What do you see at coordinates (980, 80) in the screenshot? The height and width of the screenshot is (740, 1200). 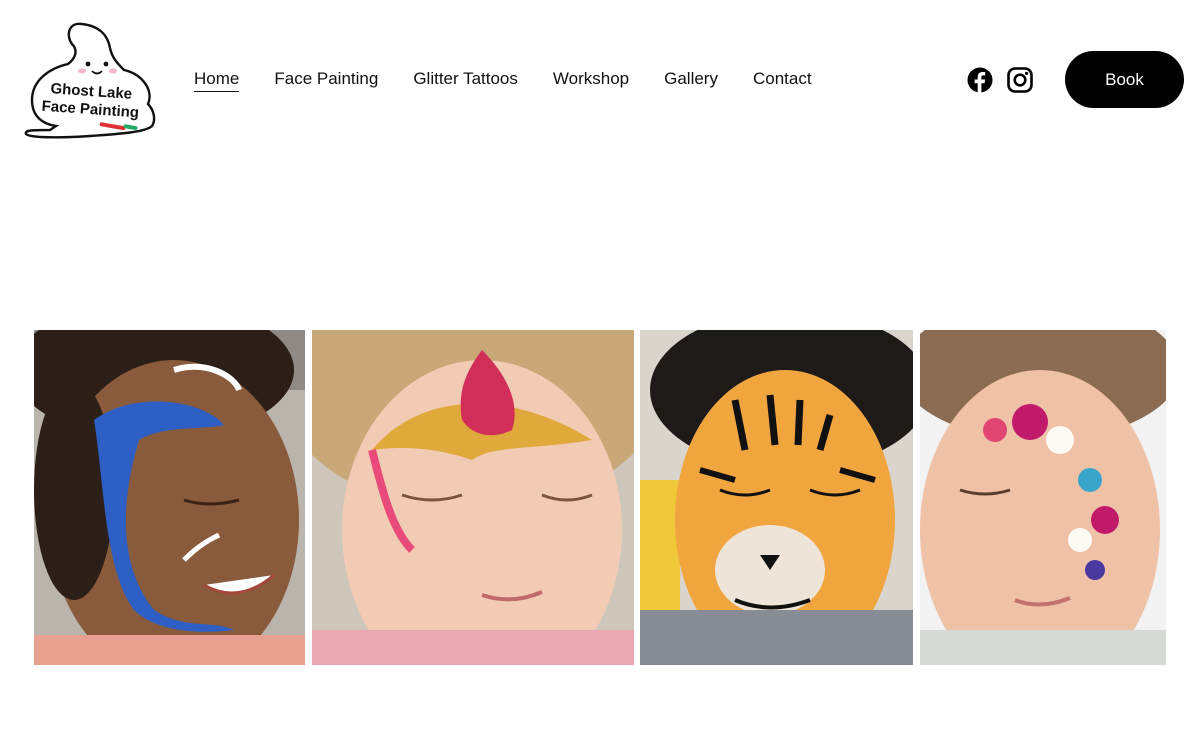 I see `facebook-icon` at bounding box center [980, 80].